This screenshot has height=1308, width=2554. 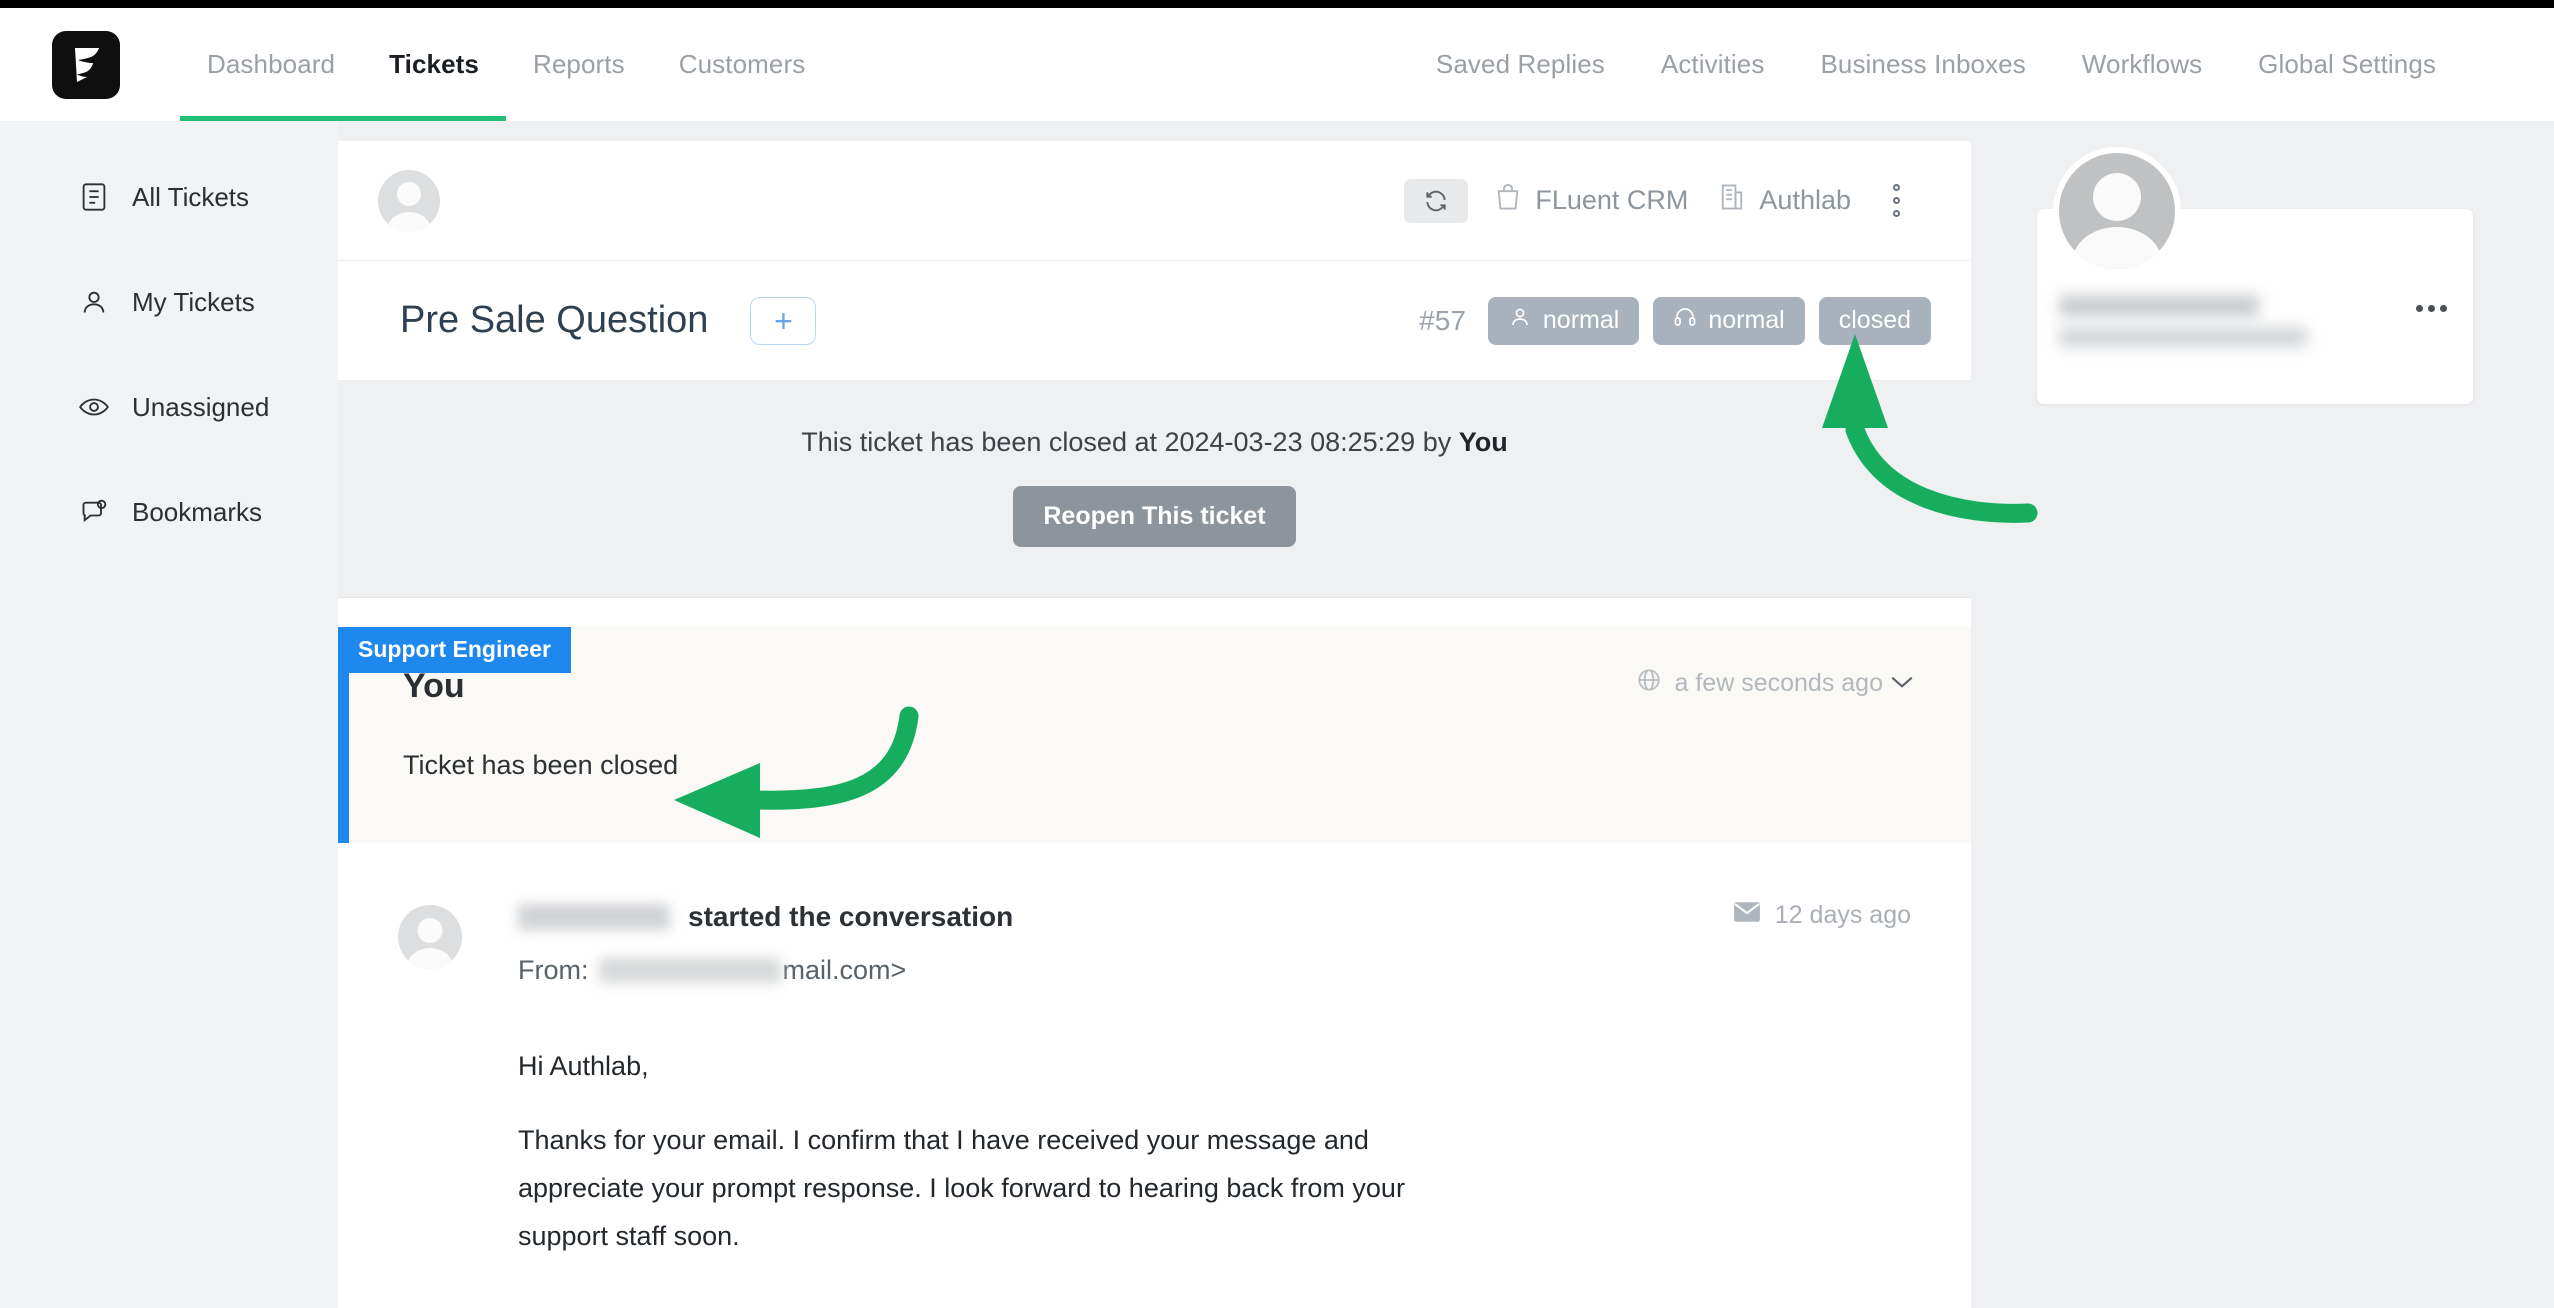 I want to click on business-tag: Authlab, so click(x=1784, y=200).